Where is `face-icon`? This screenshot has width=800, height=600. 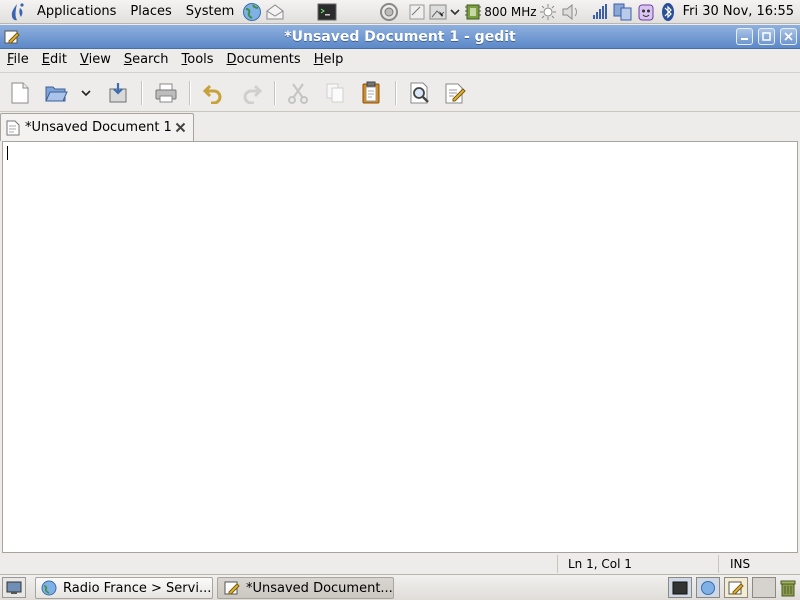 face-icon is located at coordinates (646, 12).